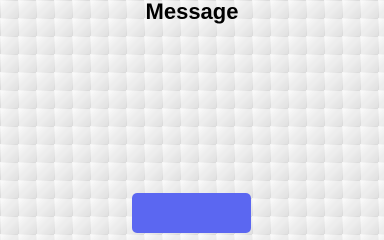  Describe the element at coordinates (192, 12) in the screenshot. I see `page-title: Message` at that location.